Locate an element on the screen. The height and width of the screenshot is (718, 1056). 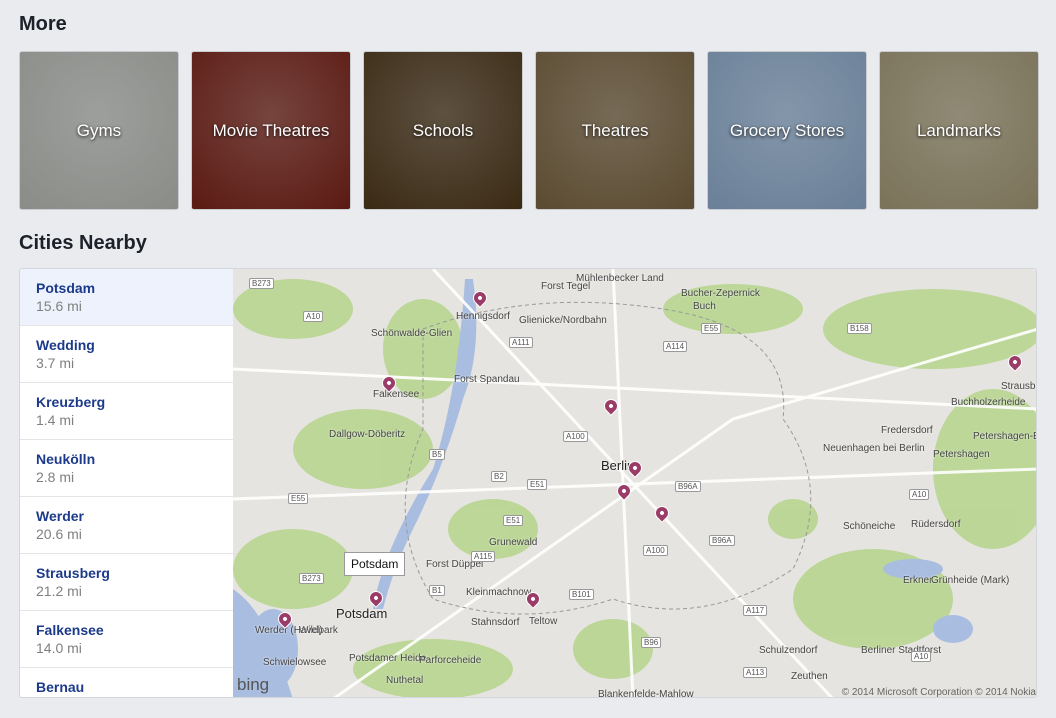
map-place-label: Buch is located at coordinates (704, 306).